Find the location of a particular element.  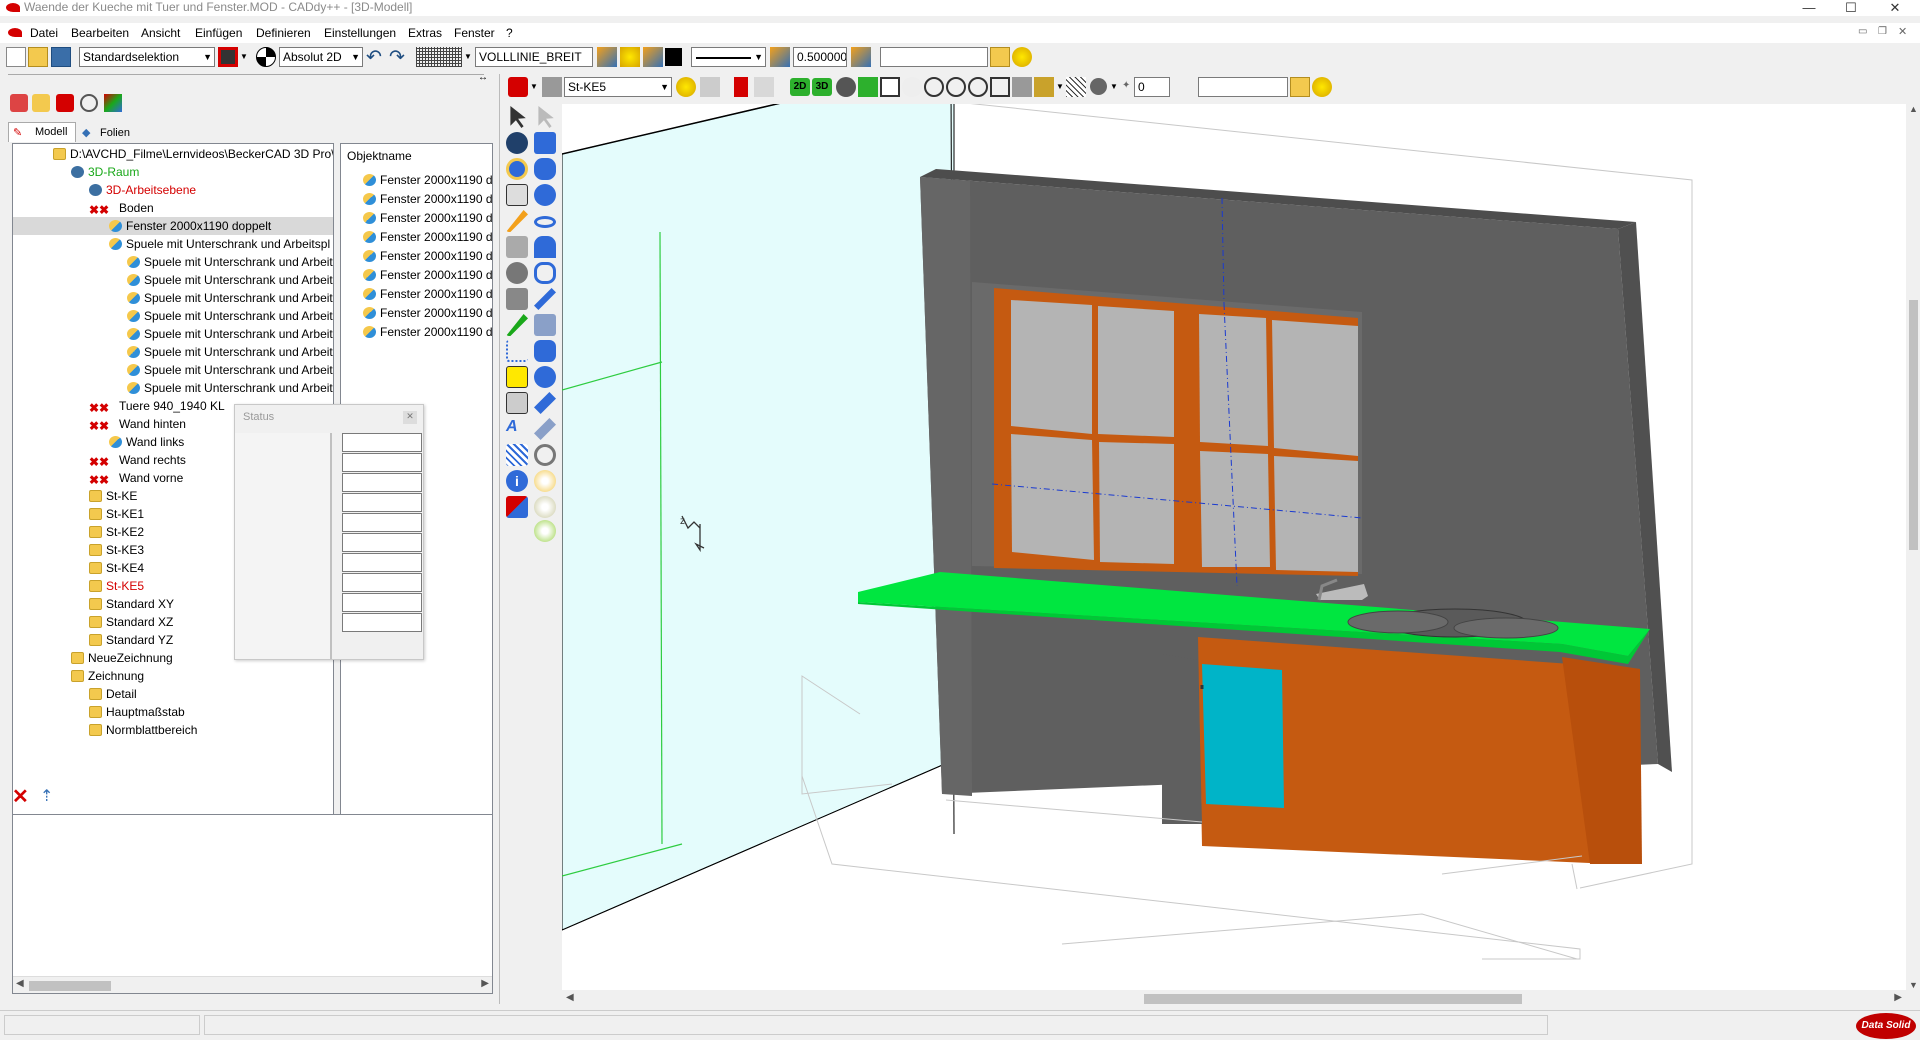

color-layer-icon is located at coordinates (653, 57).